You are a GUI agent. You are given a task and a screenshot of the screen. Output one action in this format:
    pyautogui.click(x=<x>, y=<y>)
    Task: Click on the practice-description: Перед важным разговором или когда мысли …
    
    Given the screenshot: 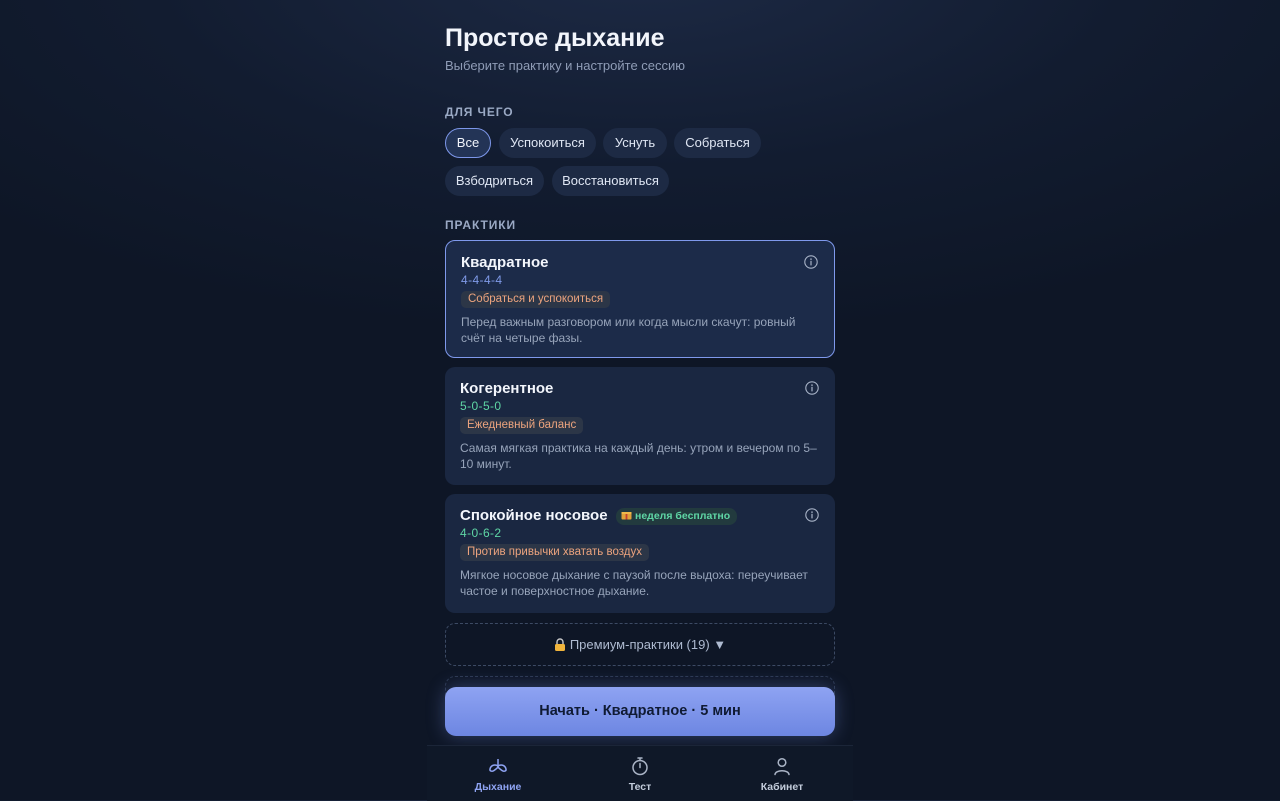 What is the action you would take?
    pyautogui.click(x=628, y=330)
    